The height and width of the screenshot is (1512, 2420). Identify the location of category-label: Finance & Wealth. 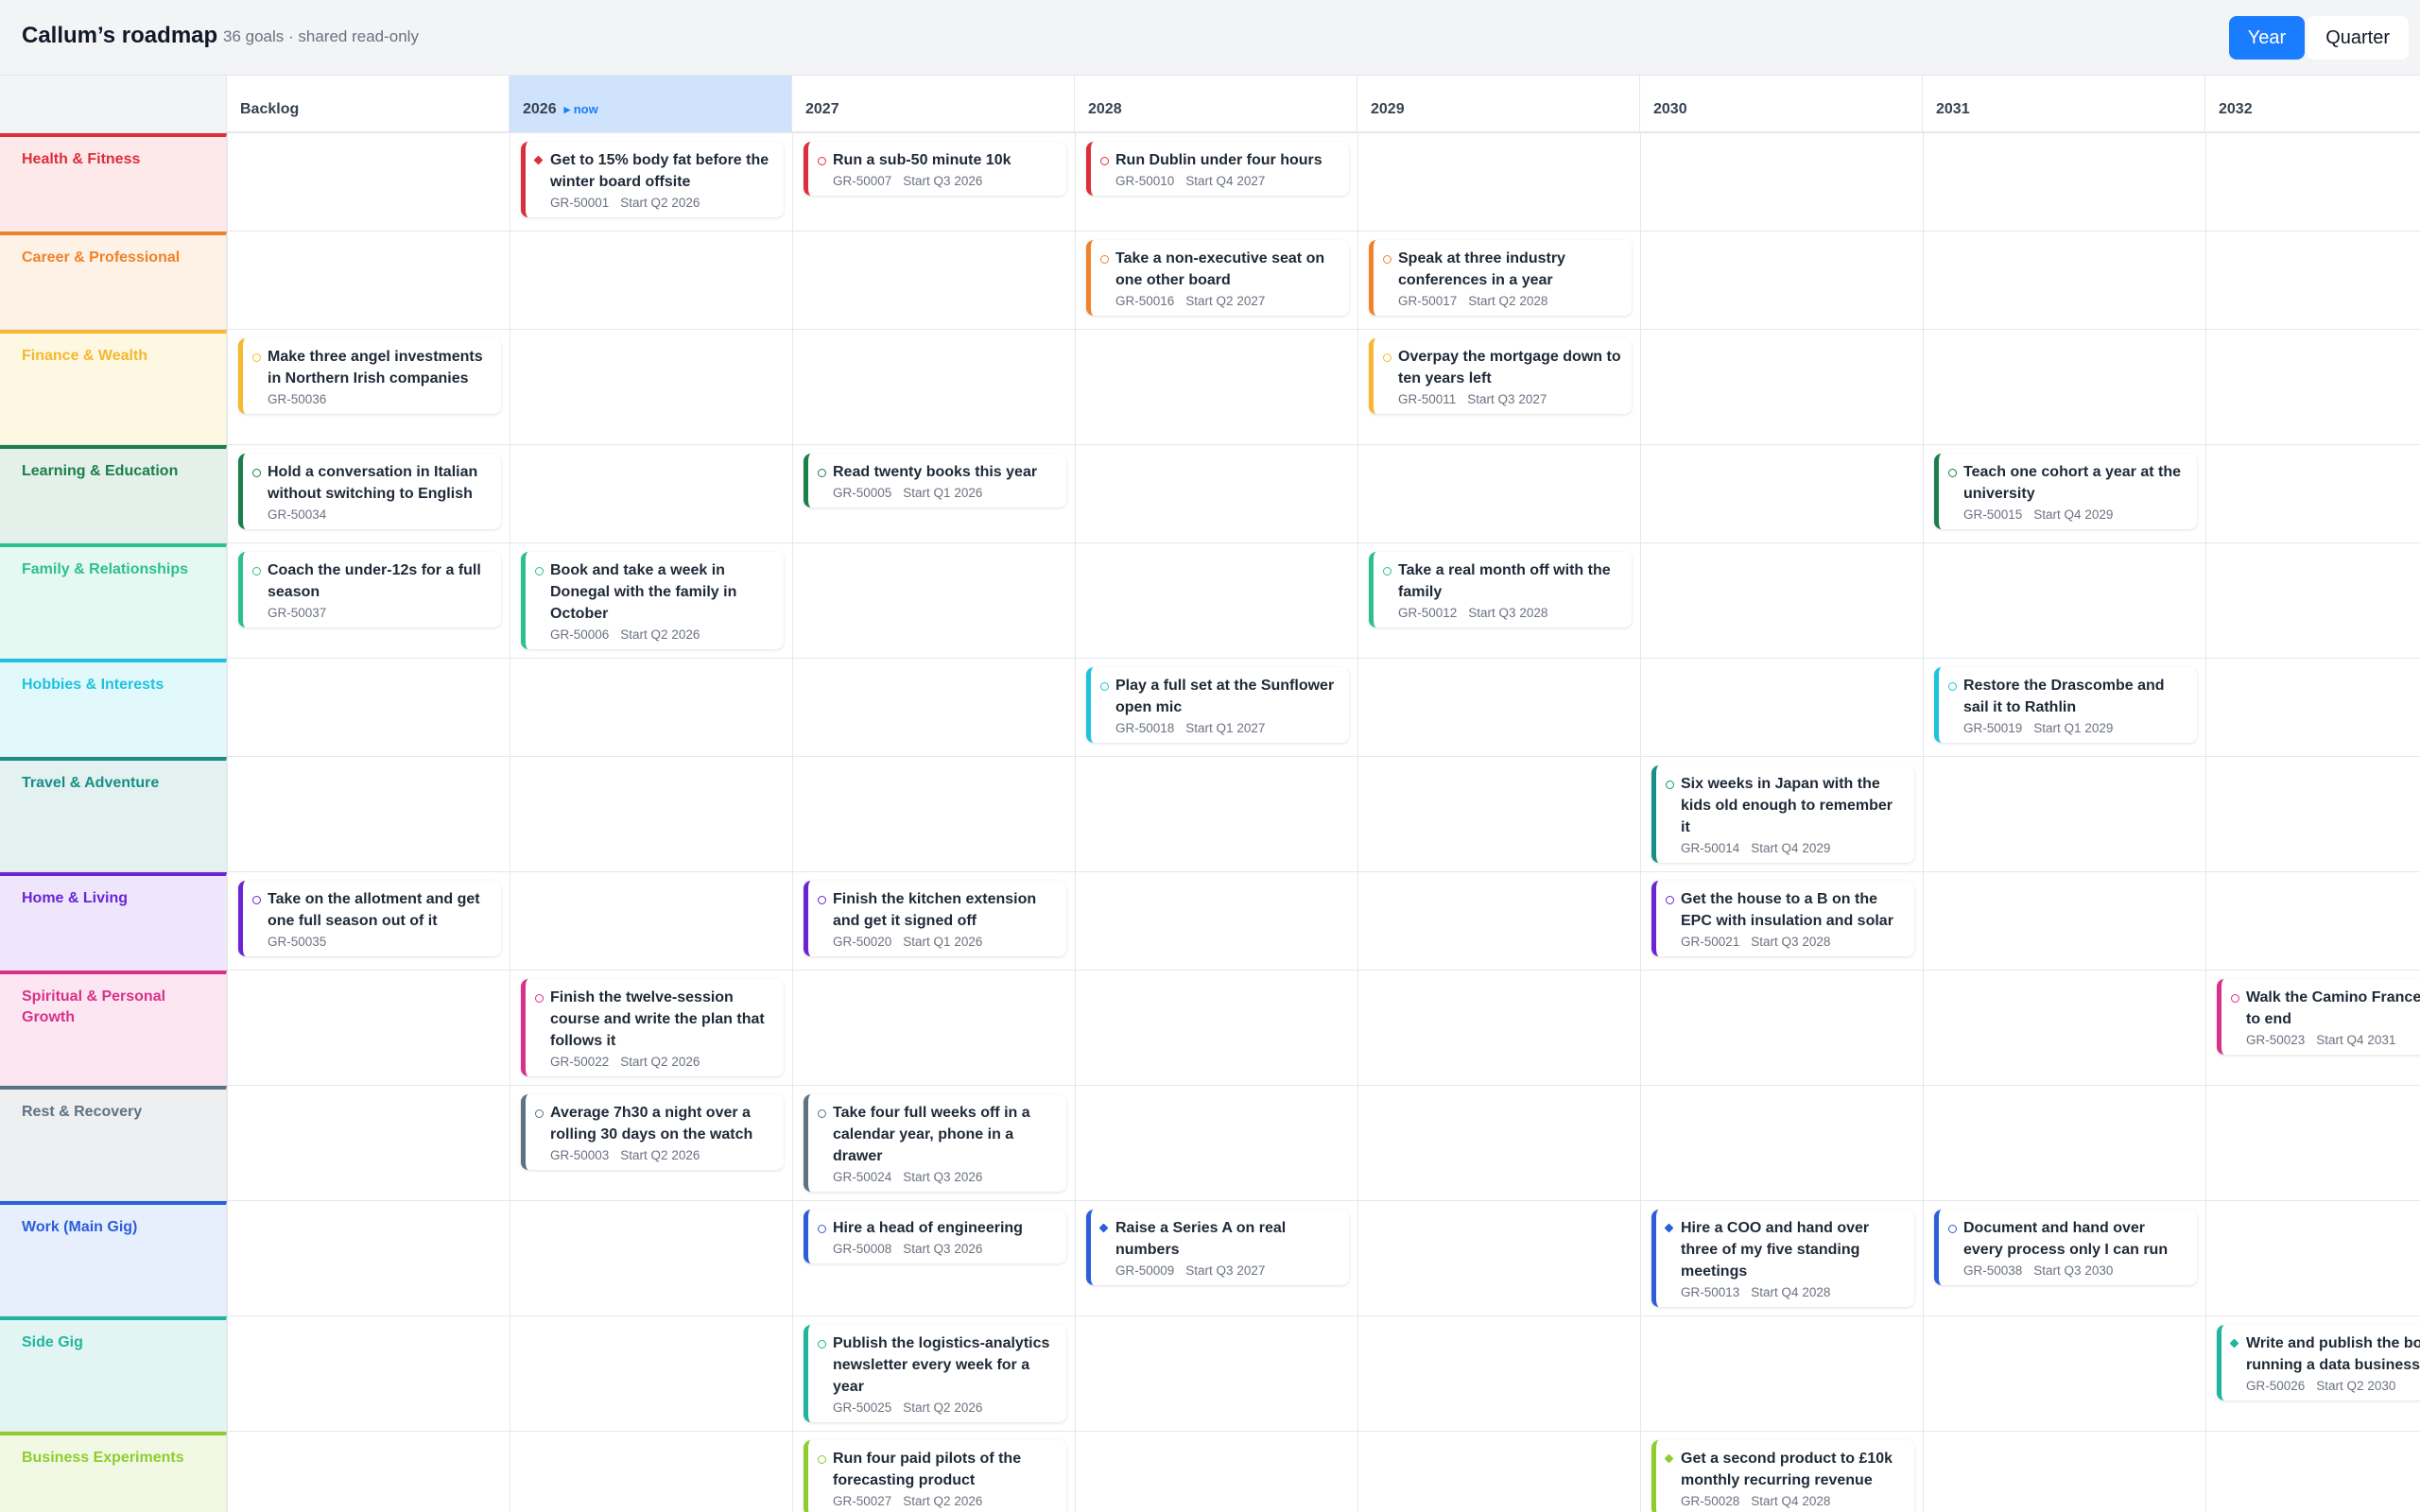
(113, 387).